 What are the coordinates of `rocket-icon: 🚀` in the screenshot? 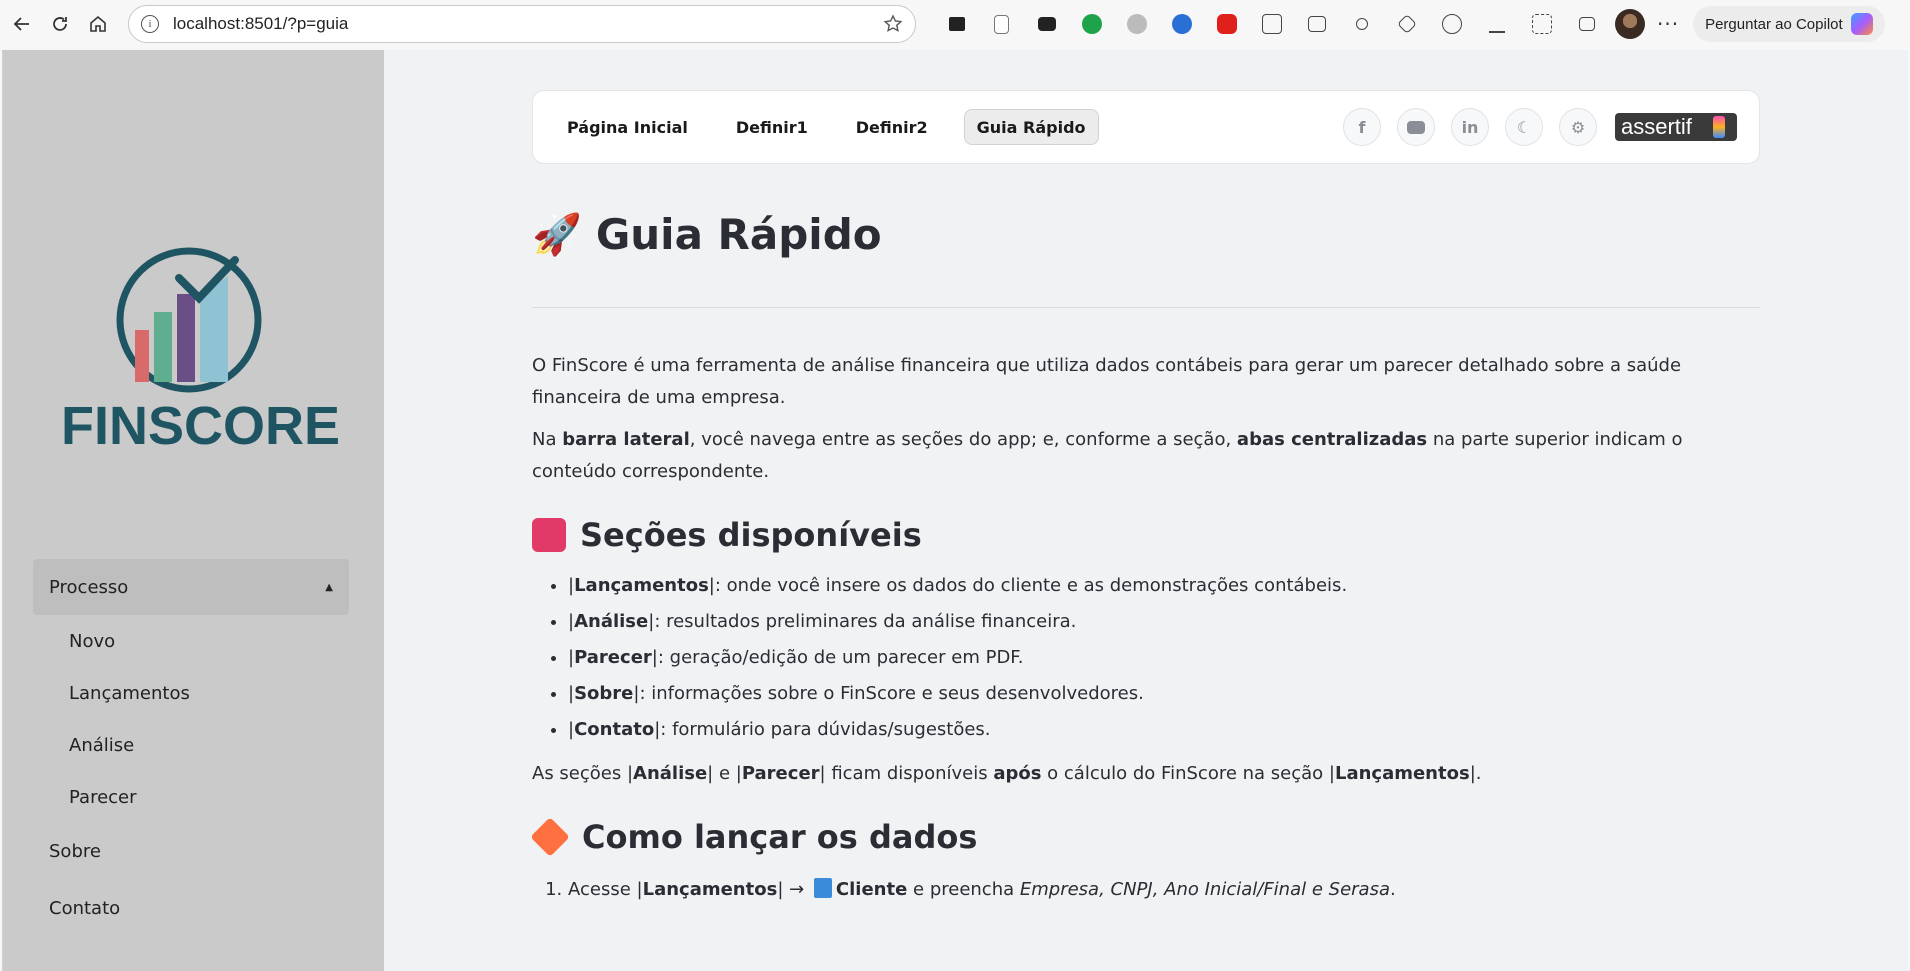 It's located at (557, 235).